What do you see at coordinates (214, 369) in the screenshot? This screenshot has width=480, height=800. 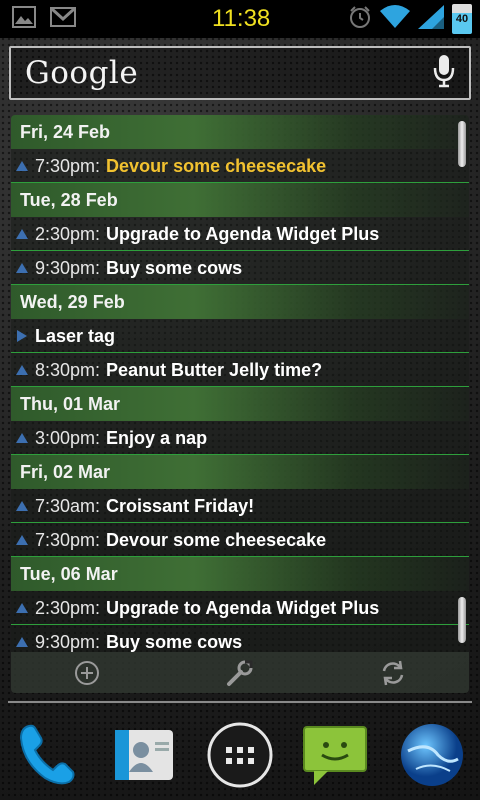 I see `event-title: Peanut Butter Jelly time?` at bounding box center [214, 369].